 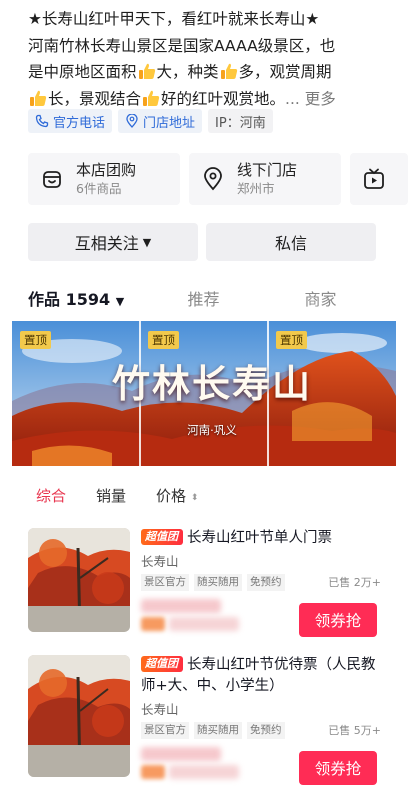 I want to click on sort-general: 综合, so click(x=51, y=497).